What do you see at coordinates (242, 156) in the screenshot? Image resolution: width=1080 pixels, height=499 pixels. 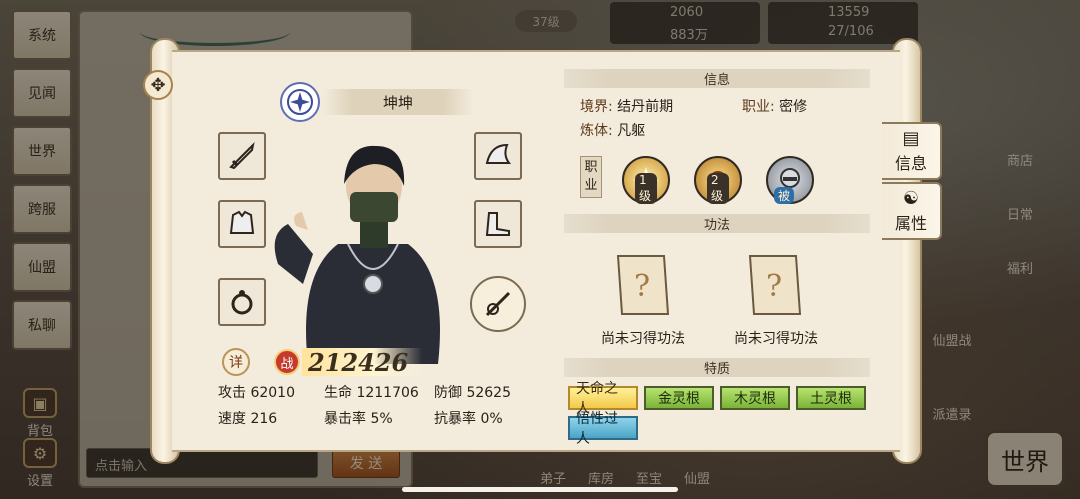 I see `sword-icon` at bounding box center [242, 156].